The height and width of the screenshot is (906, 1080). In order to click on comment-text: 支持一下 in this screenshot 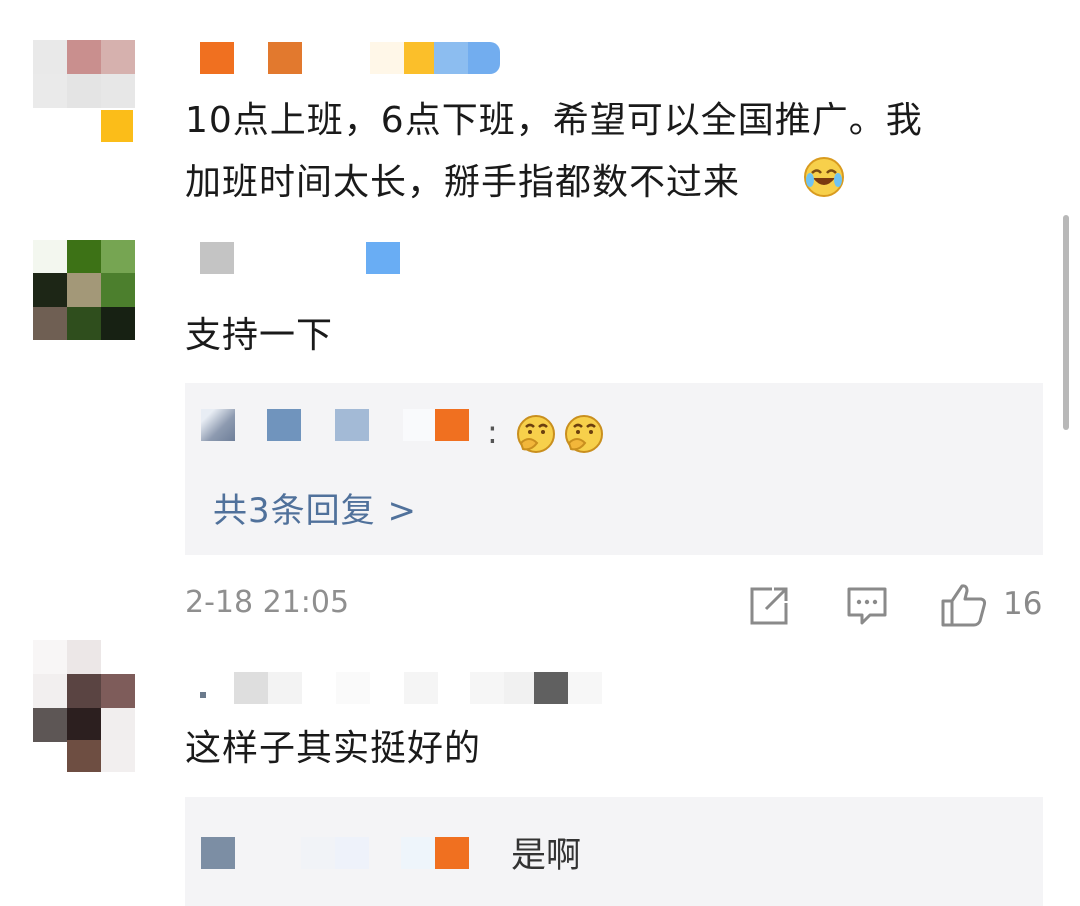, I will do `click(259, 335)`.